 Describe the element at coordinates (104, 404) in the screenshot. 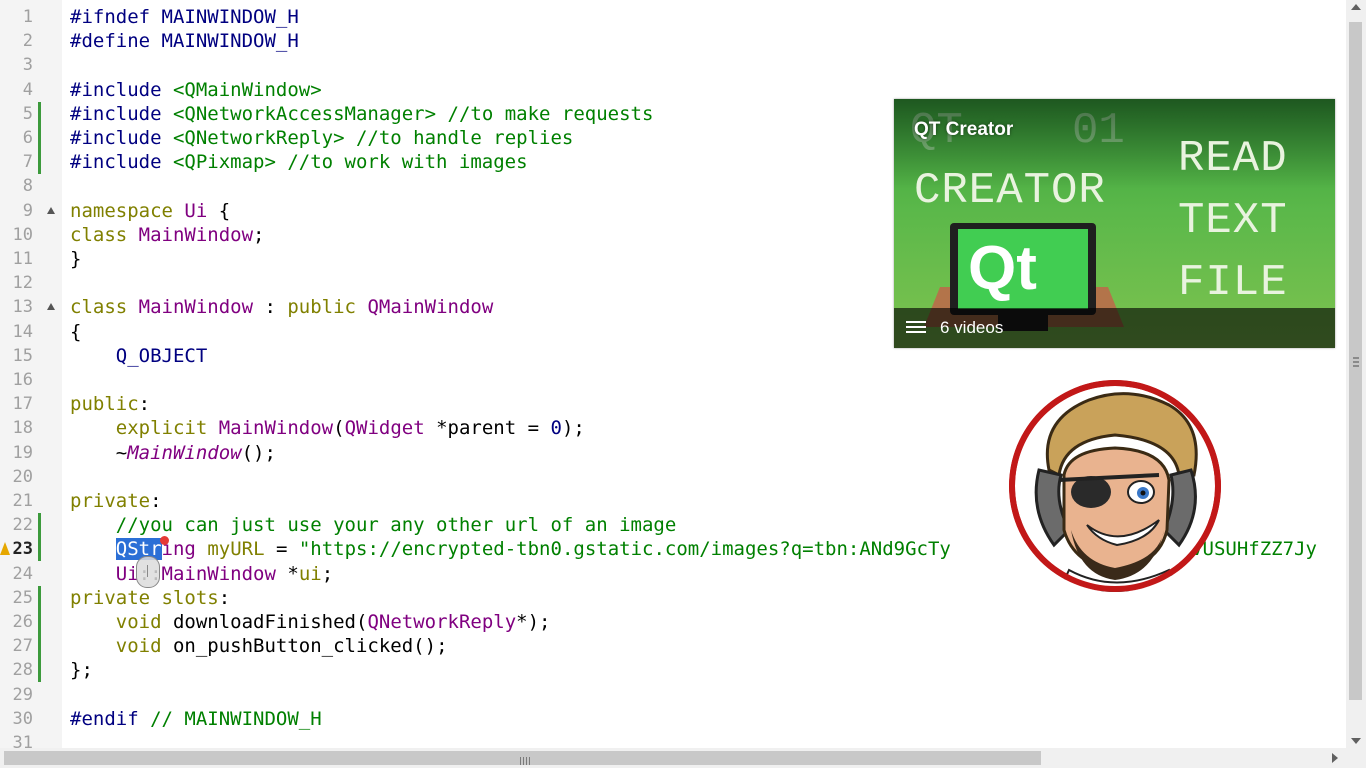

I see `code-token: public` at that location.